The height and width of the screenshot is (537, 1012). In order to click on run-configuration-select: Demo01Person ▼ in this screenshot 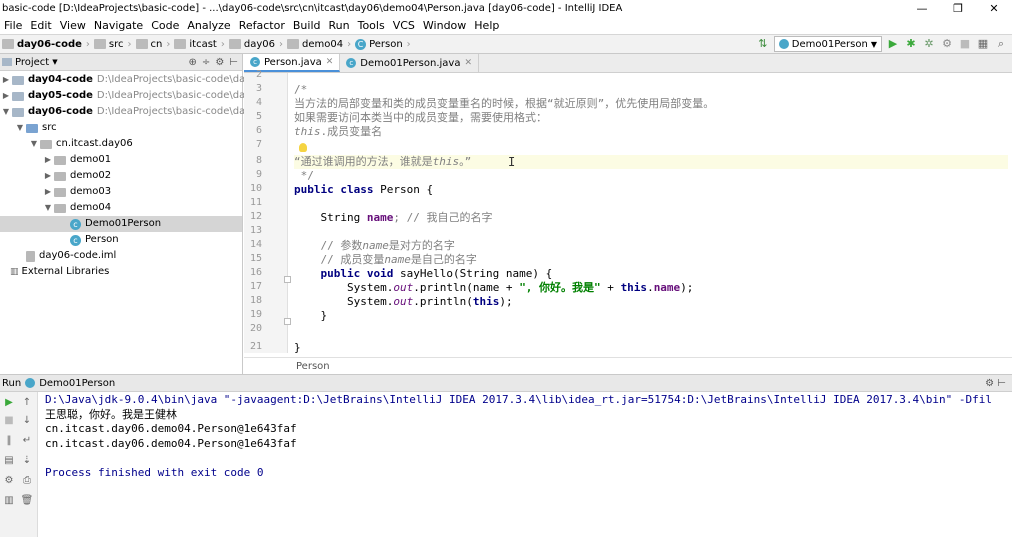, I will do `click(827, 44)`.